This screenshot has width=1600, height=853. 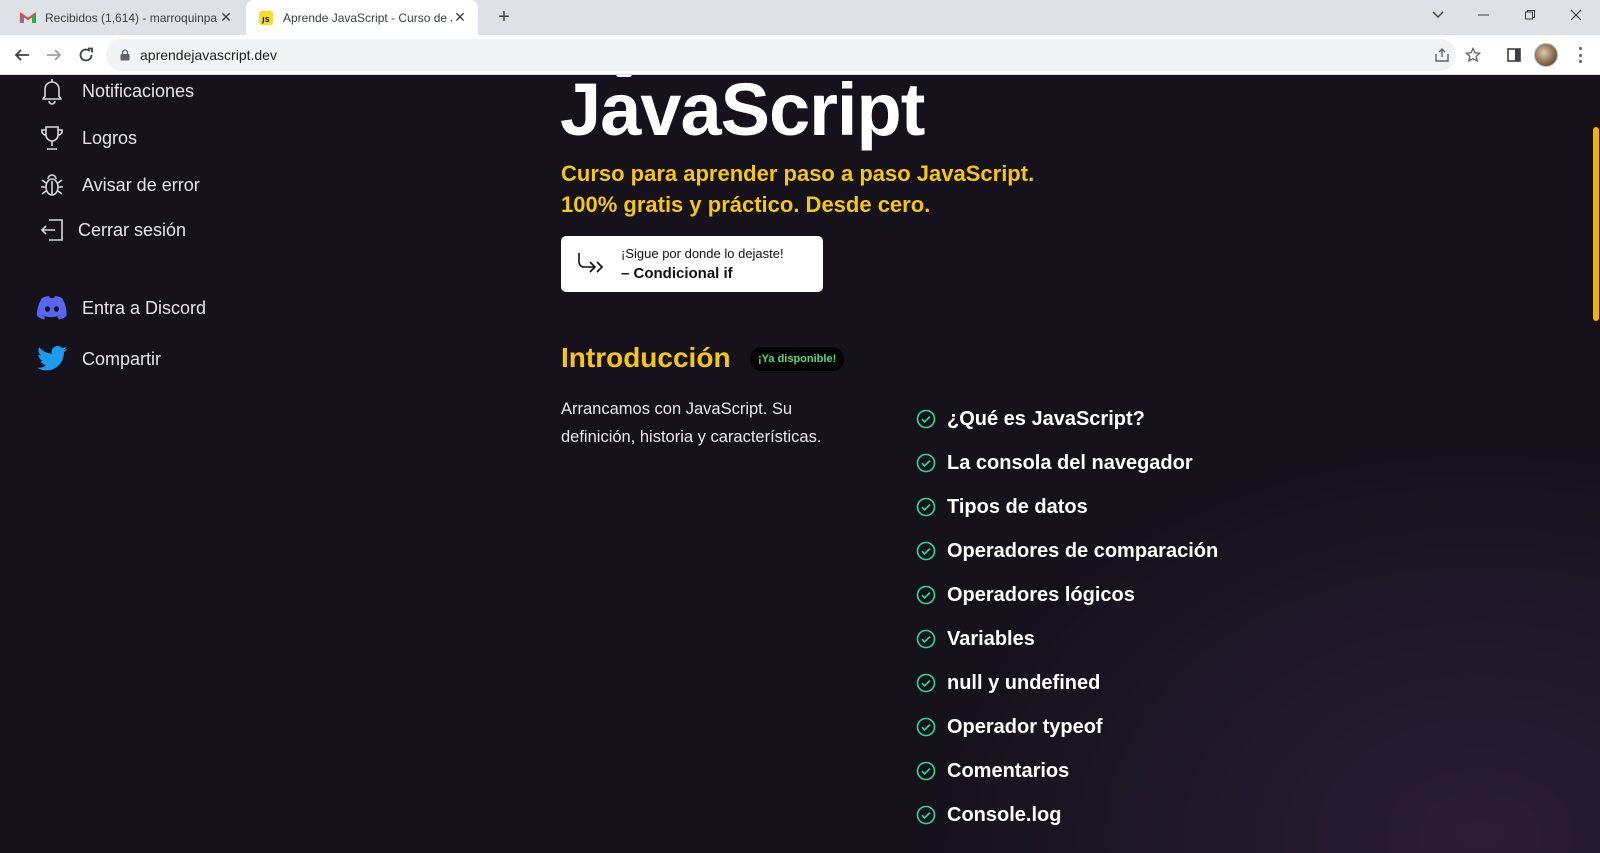 What do you see at coordinates (1070, 462) in the screenshot?
I see `lesson-title: La consola del navegador` at bounding box center [1070, 462].